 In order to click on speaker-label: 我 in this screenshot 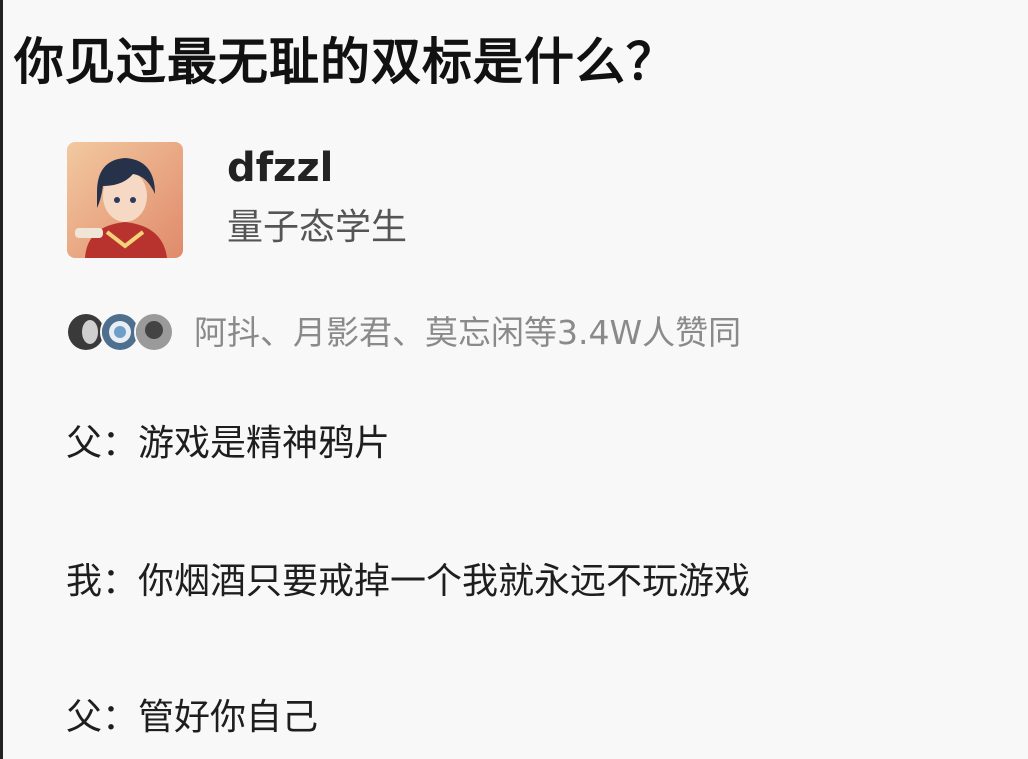, I will do `click(84, 581)`.